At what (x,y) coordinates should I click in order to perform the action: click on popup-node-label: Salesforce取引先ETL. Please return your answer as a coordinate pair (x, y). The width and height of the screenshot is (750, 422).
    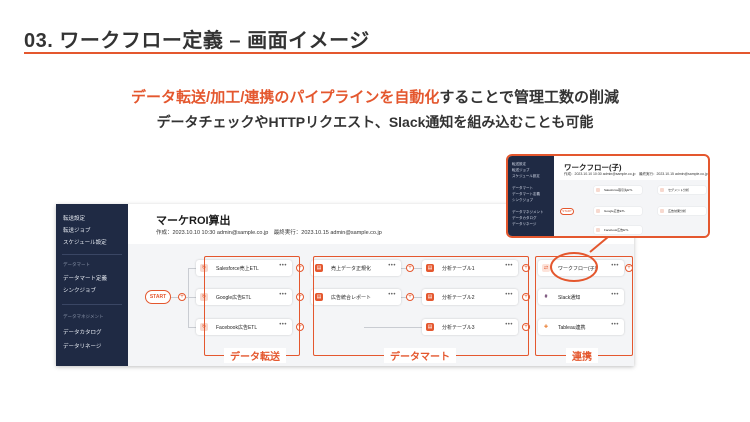
    Looking at the image, I should click on (618, 190).